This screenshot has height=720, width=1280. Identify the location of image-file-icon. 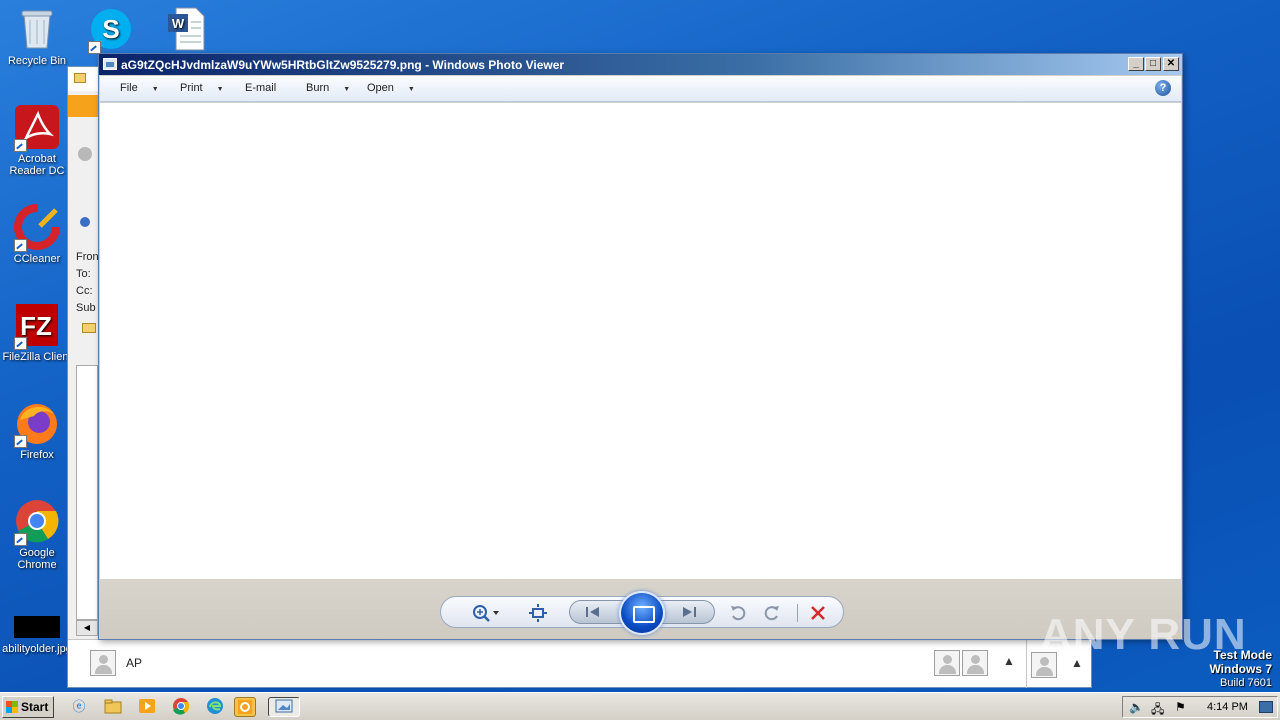
(37, 627).